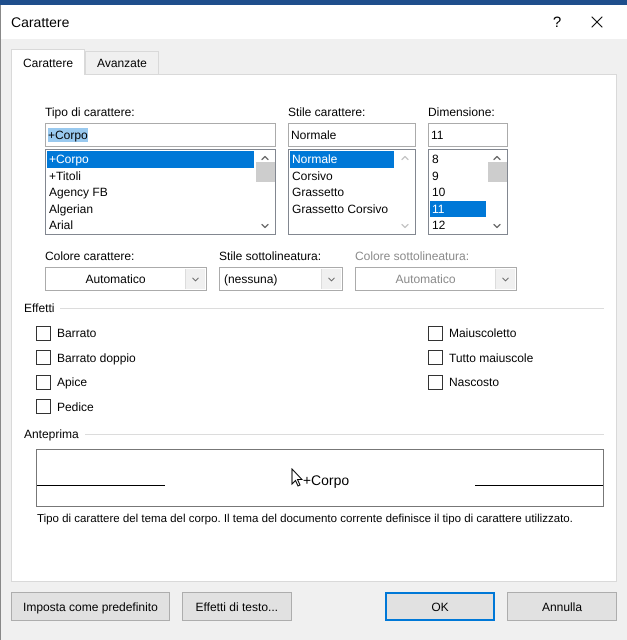 The width and height of the screenshot is (627, 640). What do you see at coordinates (281, 279) in the screenshot?
I see `dropdown: (nessuna)` at bounding box center [281, 279].